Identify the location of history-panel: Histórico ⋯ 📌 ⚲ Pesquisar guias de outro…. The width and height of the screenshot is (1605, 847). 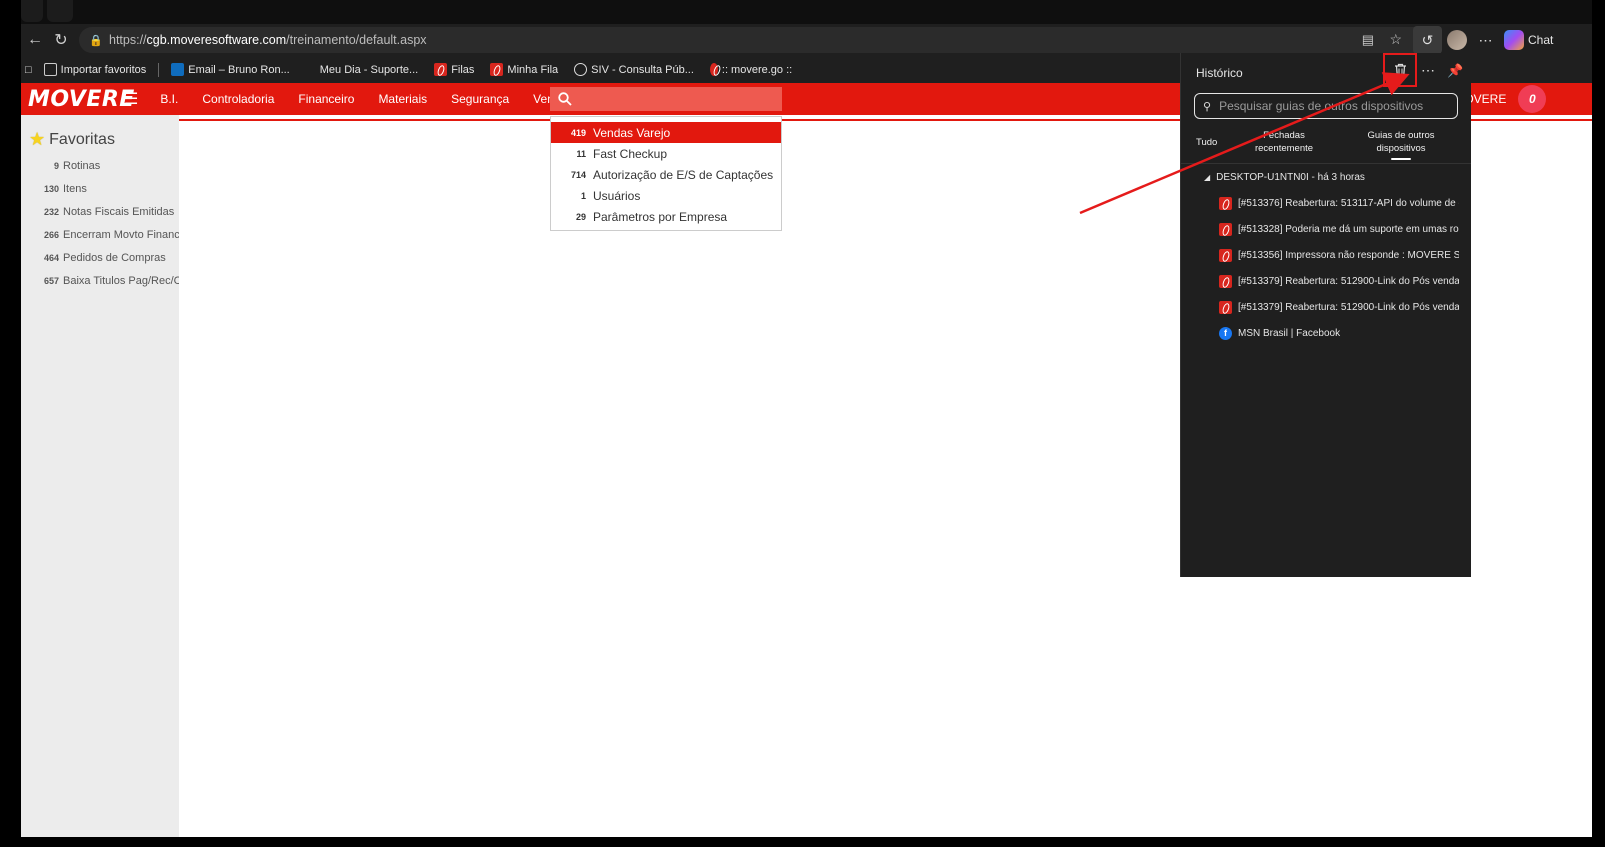
(1325, 315).